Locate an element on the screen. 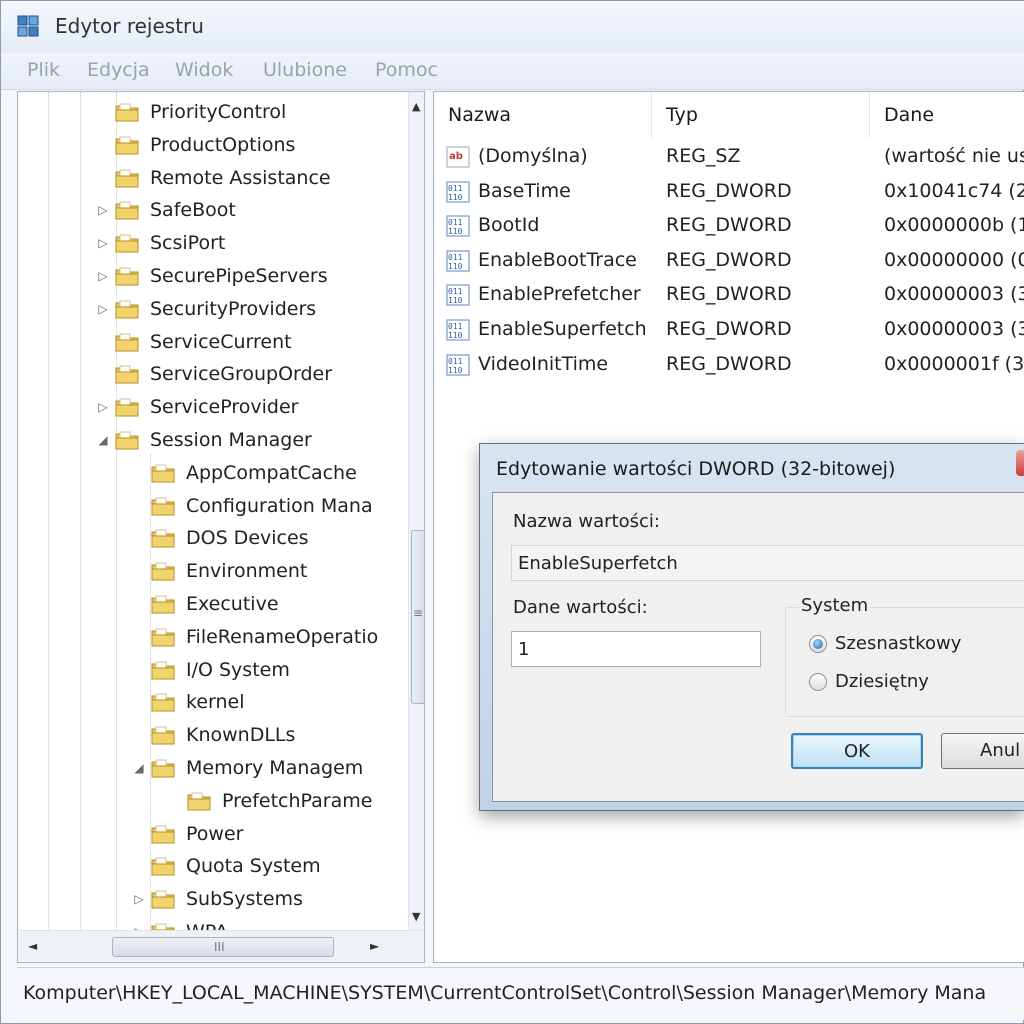 Image resolution: width=1024 pixels, height=1024 pixels. tree-node: PrefetchParame is located at coordinates (270, 801).